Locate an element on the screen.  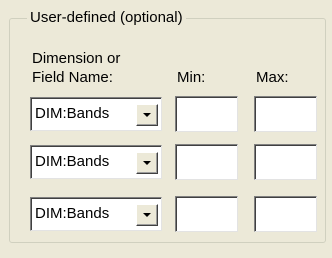
field-select-2: DIM:Bands is located at coordinates (96, 162).